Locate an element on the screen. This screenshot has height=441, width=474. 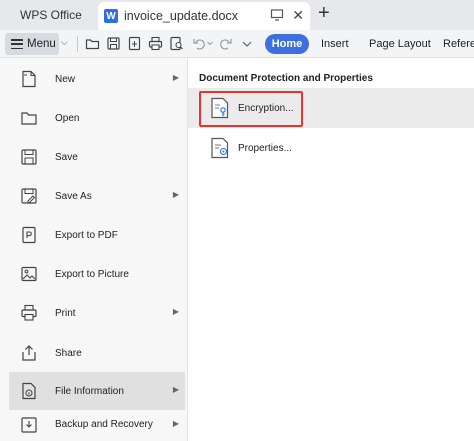
save-as-icon is located at coordinates (29, 196).